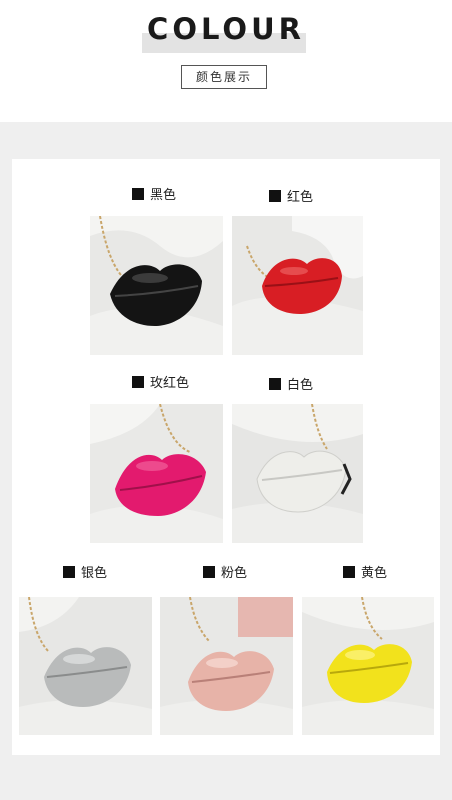 The width and height of the screenshot is (452, 800). I want to click on color-label-rose-red: 玫红色, so click(160, 384).